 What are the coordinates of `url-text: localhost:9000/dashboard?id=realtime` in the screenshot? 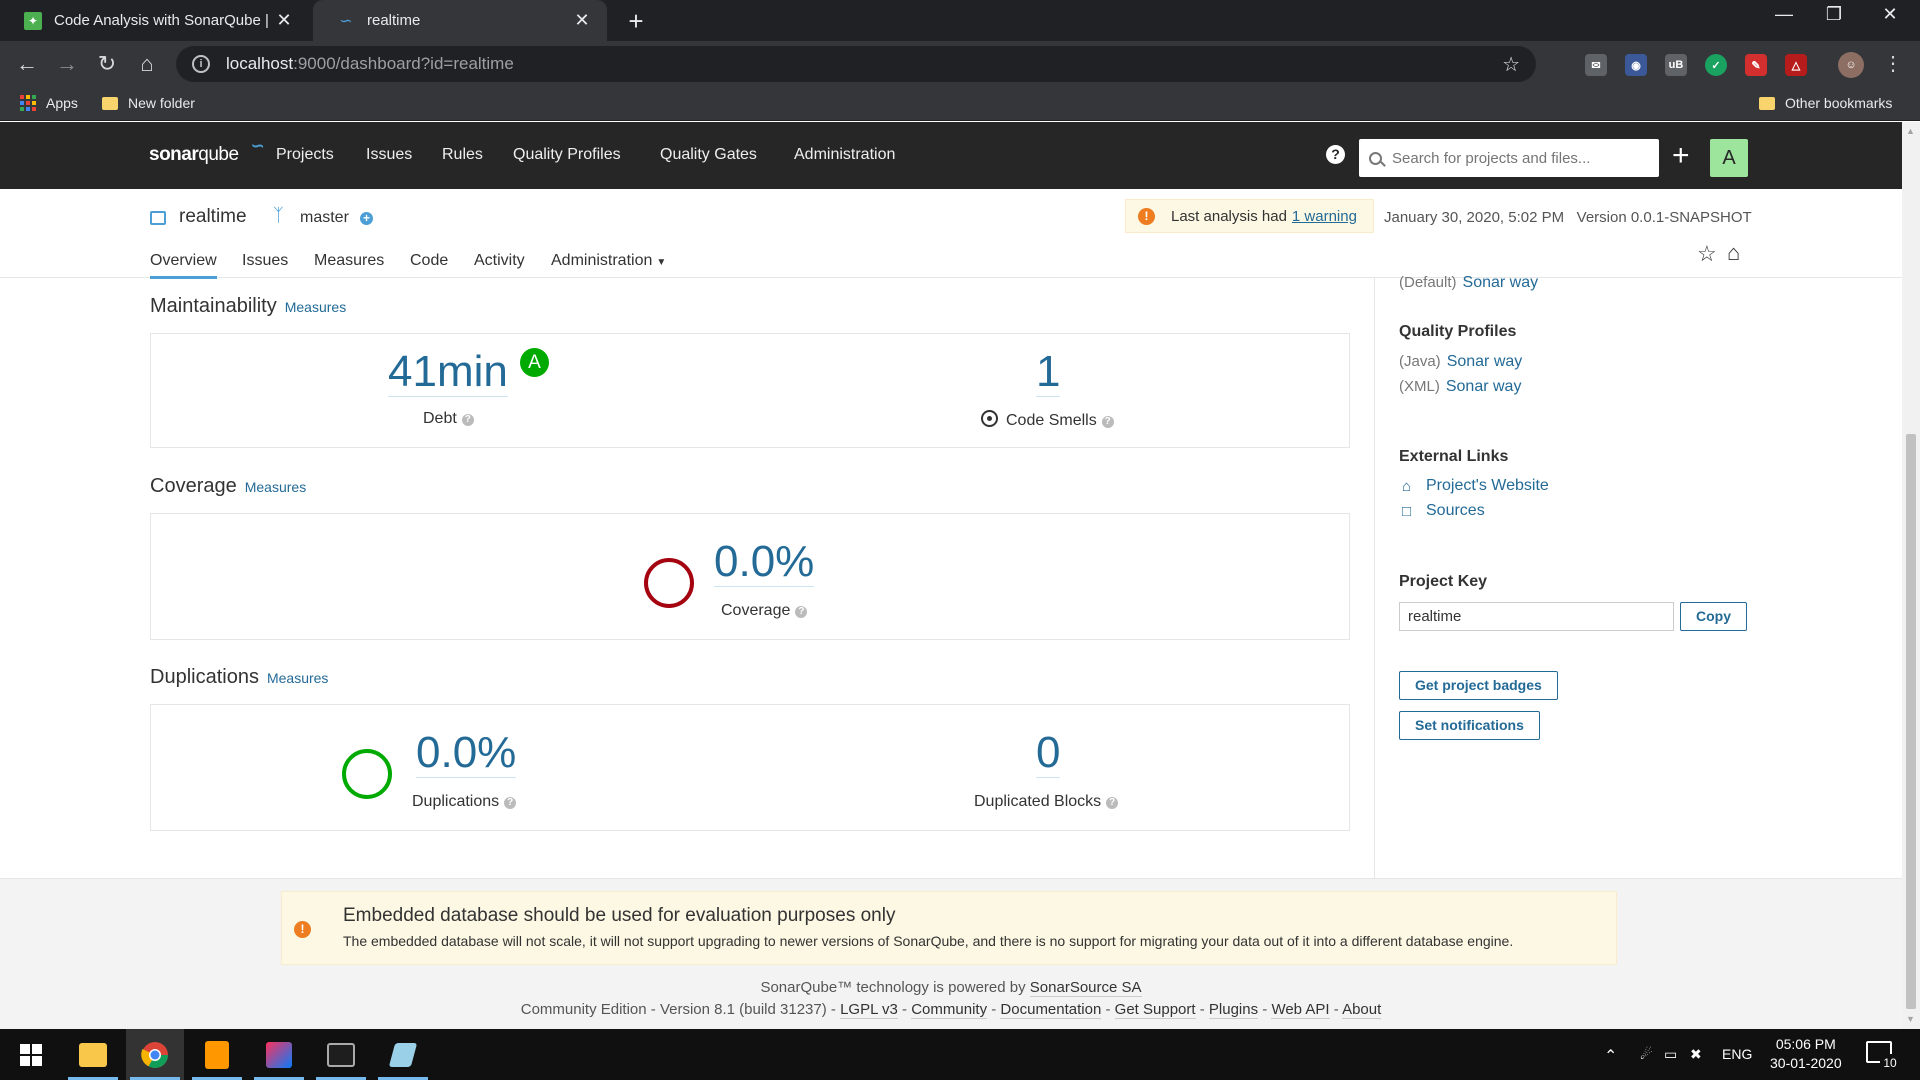 It's located at (864, 64).